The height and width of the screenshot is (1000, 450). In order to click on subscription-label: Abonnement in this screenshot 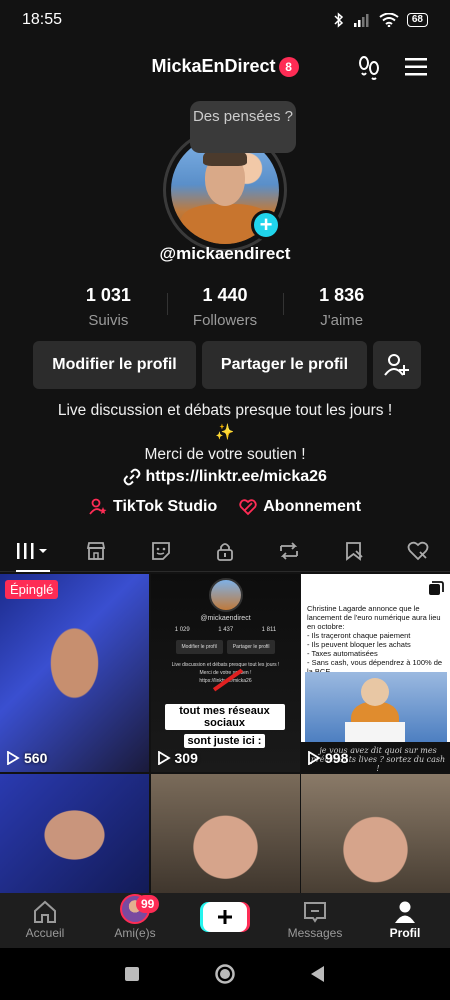, I will do `click(312, 506)`.